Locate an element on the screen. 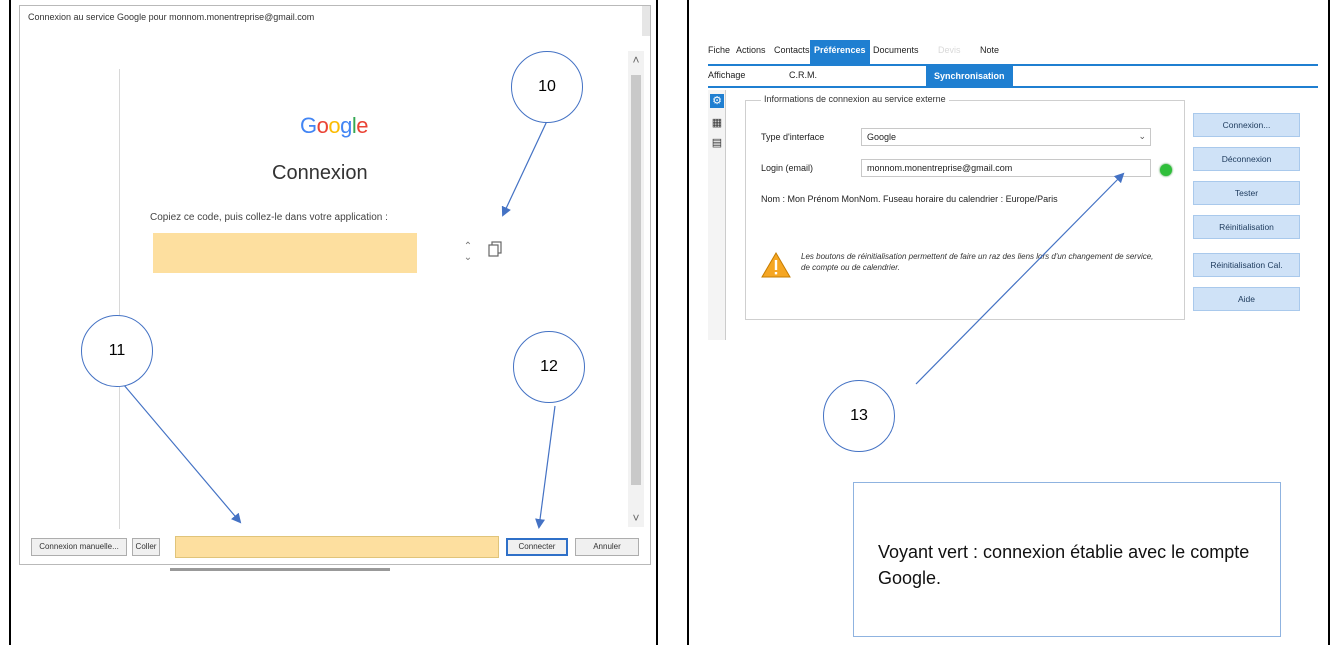 Image resolution: width=1335 pixels, height=645 pixels. dialog-scrollbar: ˄ ˅ is located at coordinates (636, 289).